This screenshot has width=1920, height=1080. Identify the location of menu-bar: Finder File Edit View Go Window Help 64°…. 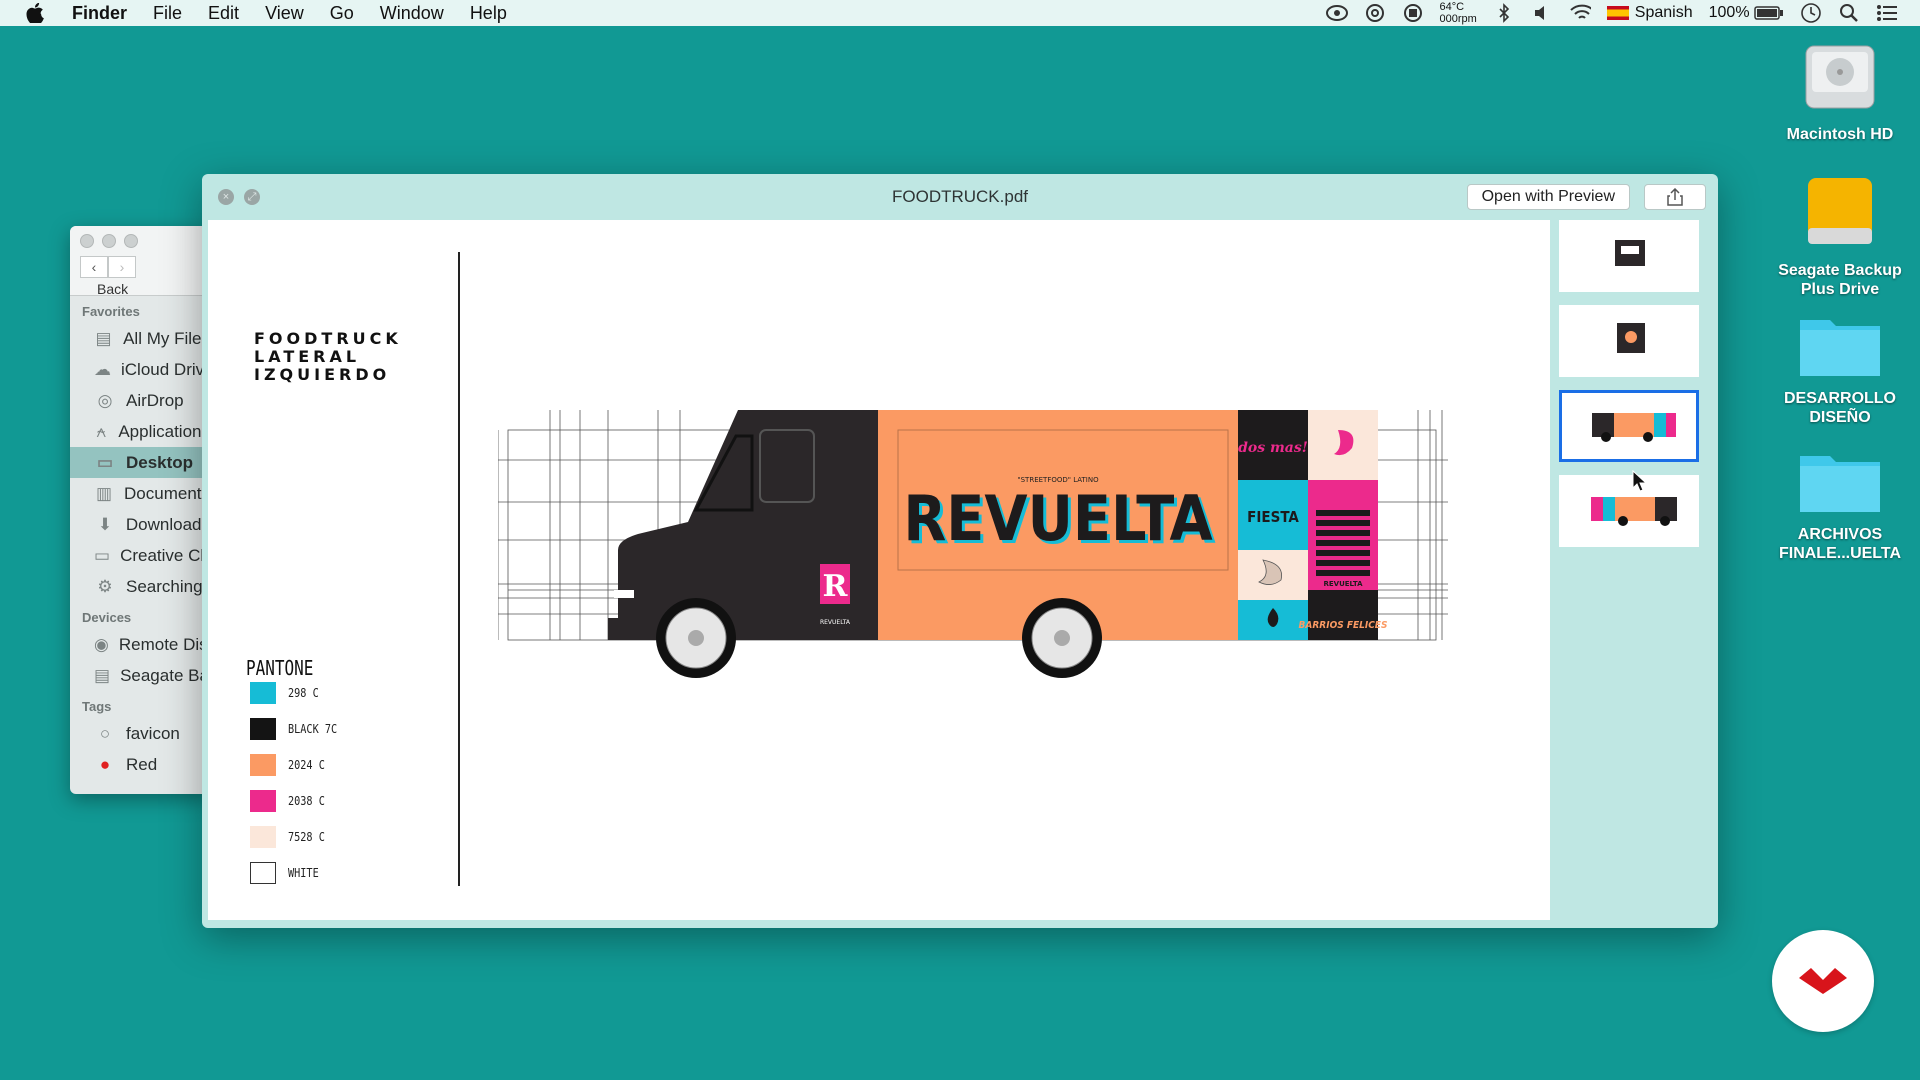
(960, 13).